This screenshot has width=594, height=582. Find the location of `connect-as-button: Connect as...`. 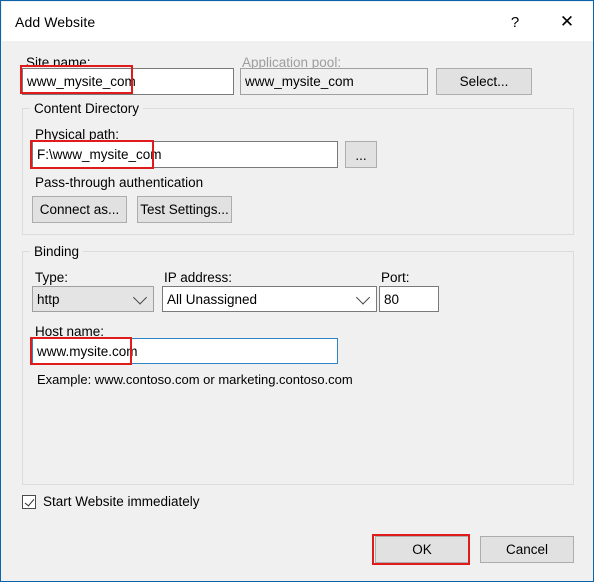

connect-as-button: Connect as... is located at coordinates (79, 209).